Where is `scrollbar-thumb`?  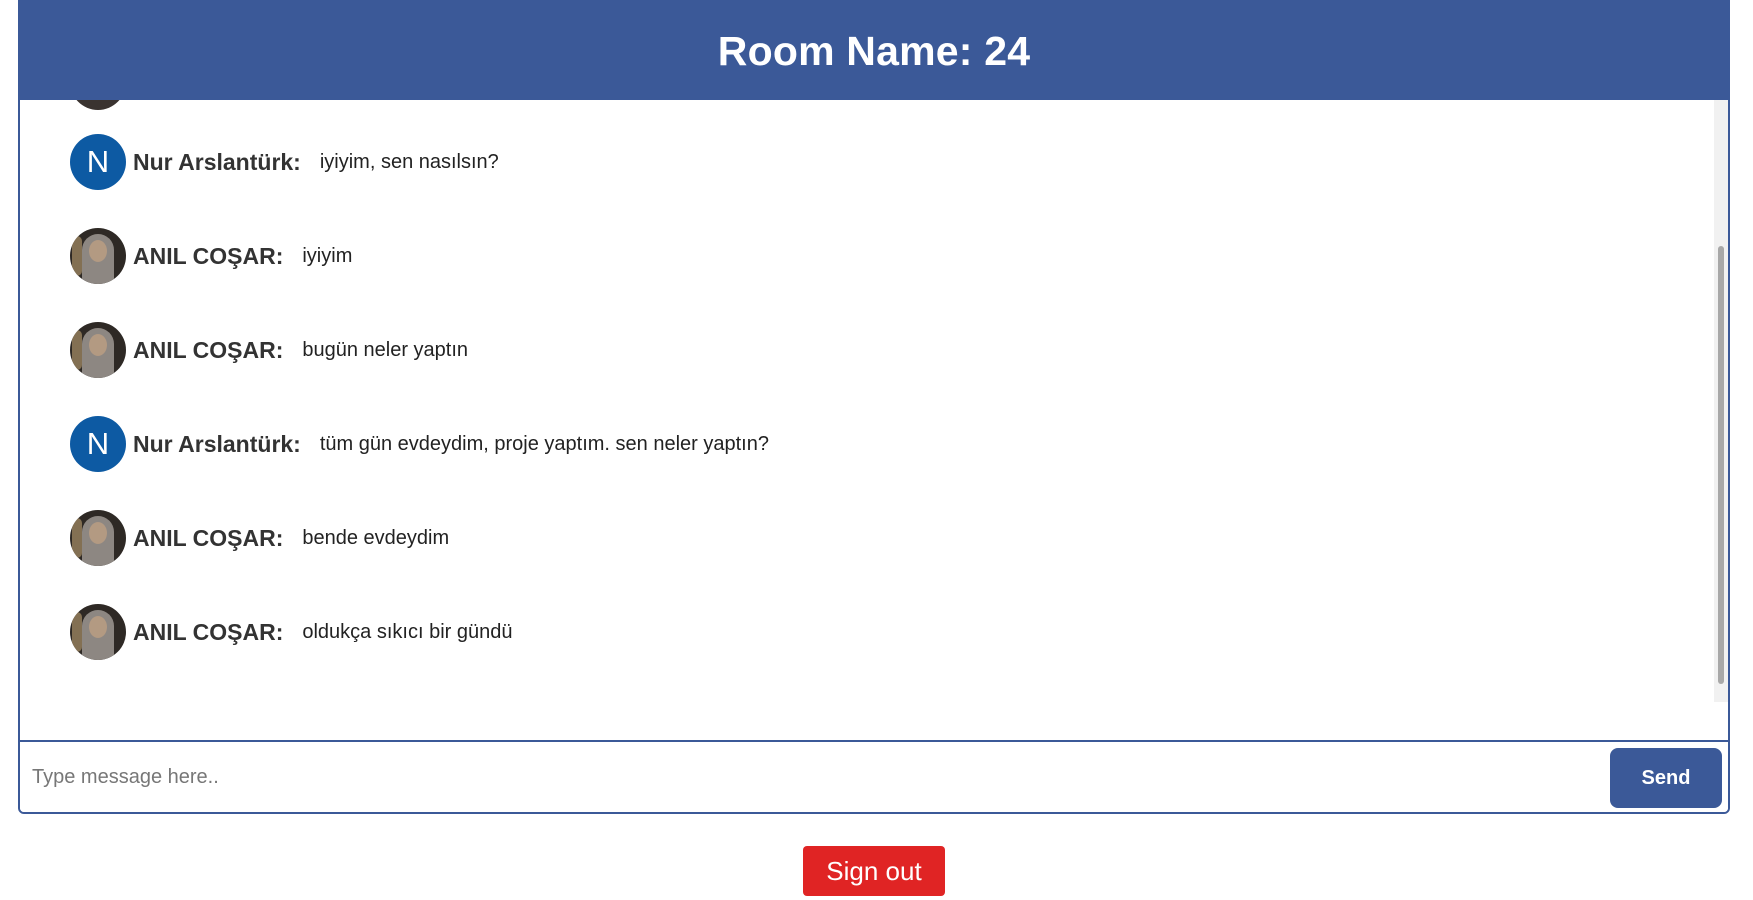 scrollbar-thumb is located at coordinates (1721, 465).